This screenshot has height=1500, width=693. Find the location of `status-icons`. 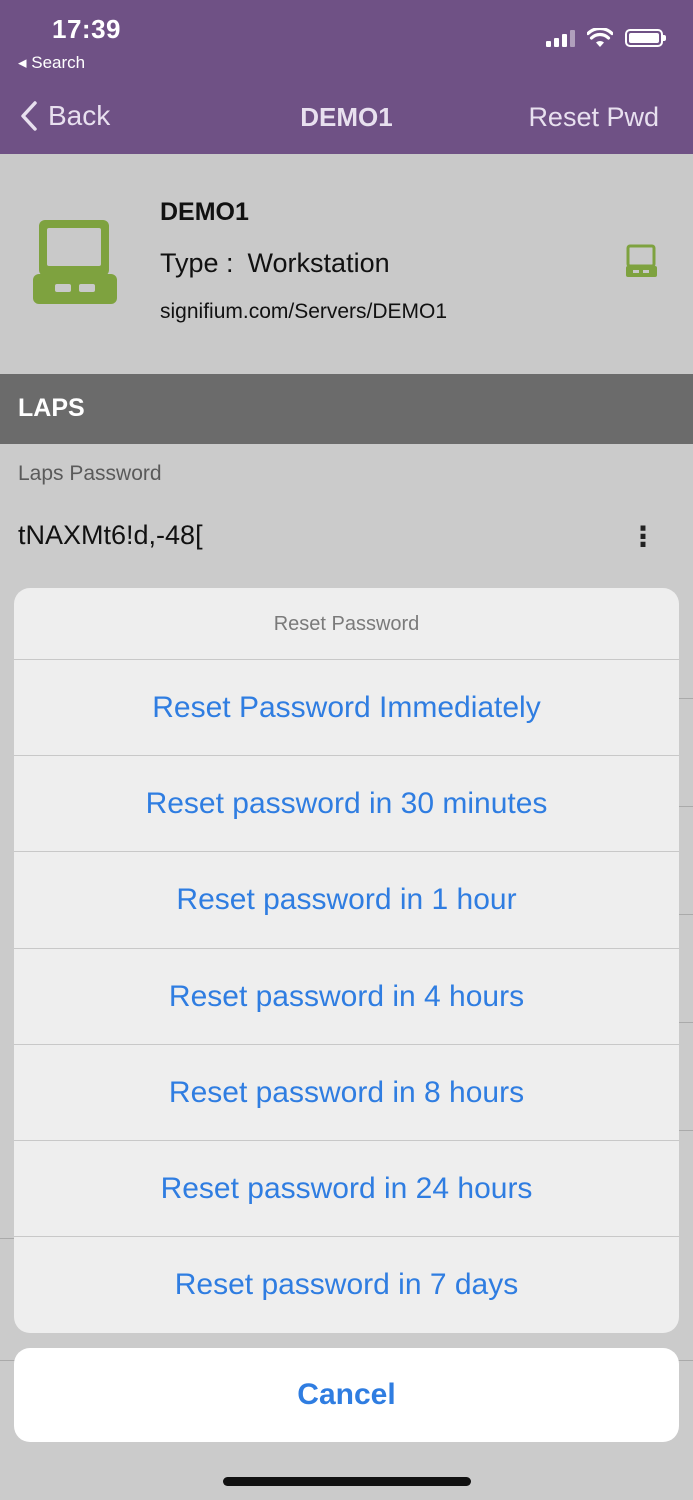

status-icons is located at coordinates (606, 38).